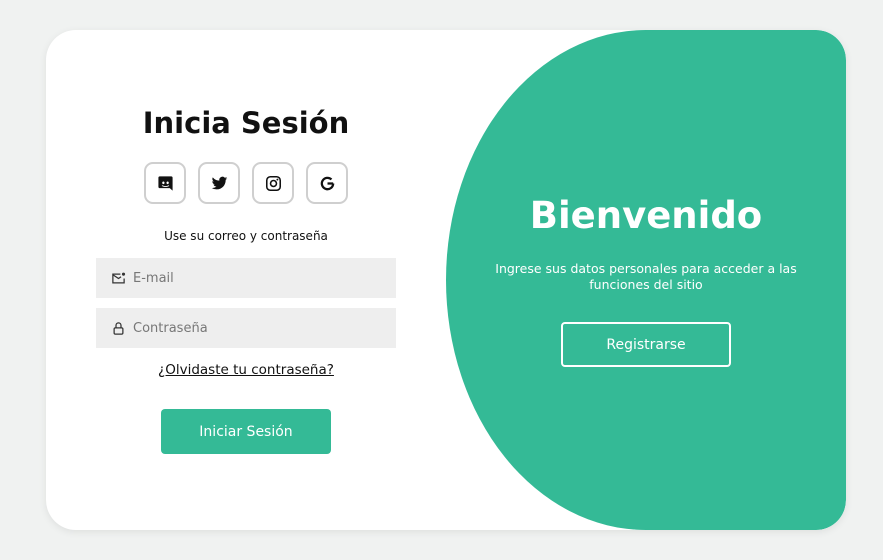 The height and width of the screenshot is (560, 883). I want to click on page-title: Inicia Sesión, so click(246, 123).